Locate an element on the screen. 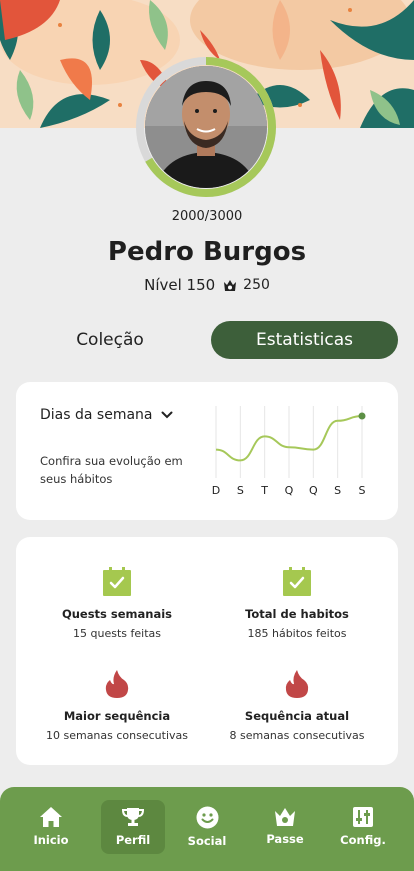  nav-label: Inicio is located at coordinates (51, 840).